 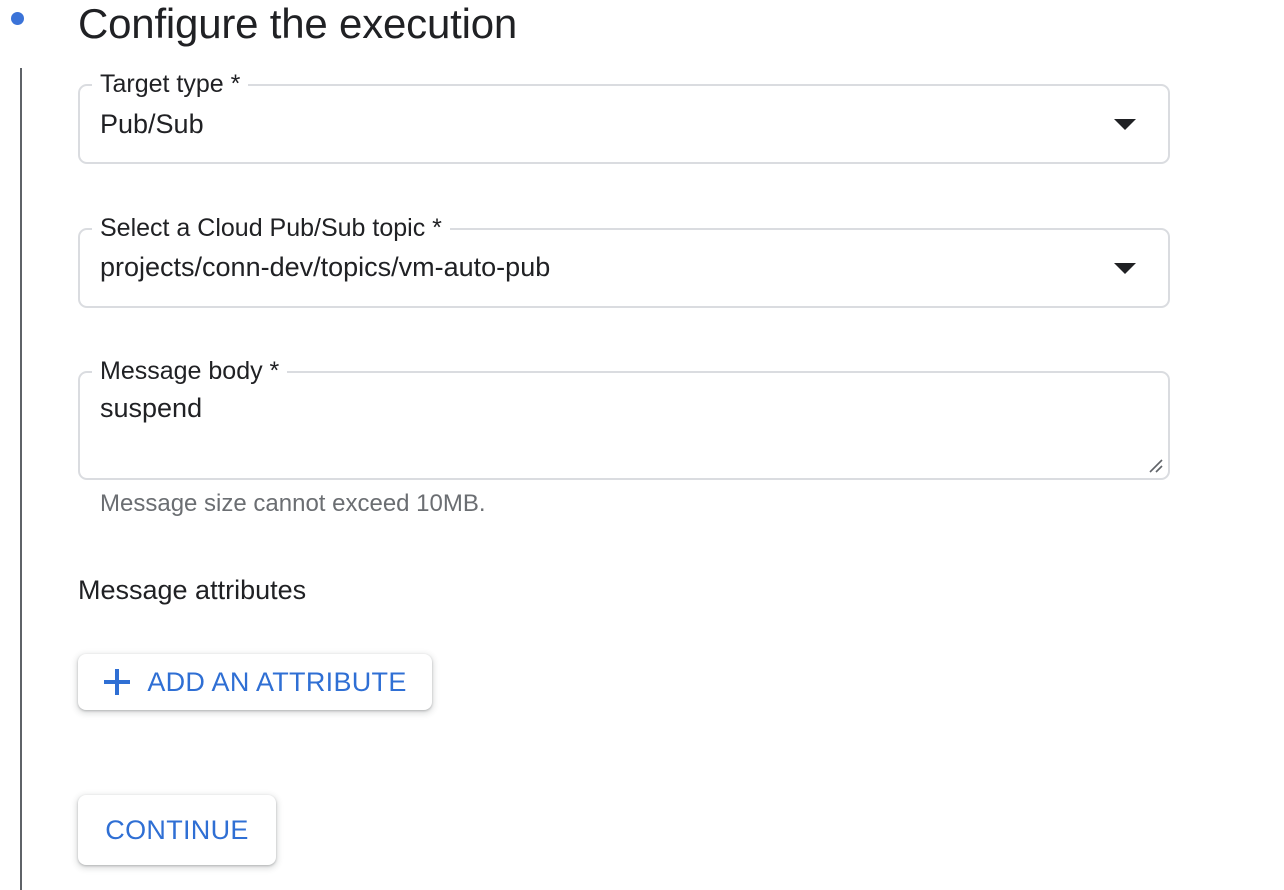 What do you see at coordinates (21, 479) in the screenshot?
I see `step-connector-line` at bounding box center [21, 479].